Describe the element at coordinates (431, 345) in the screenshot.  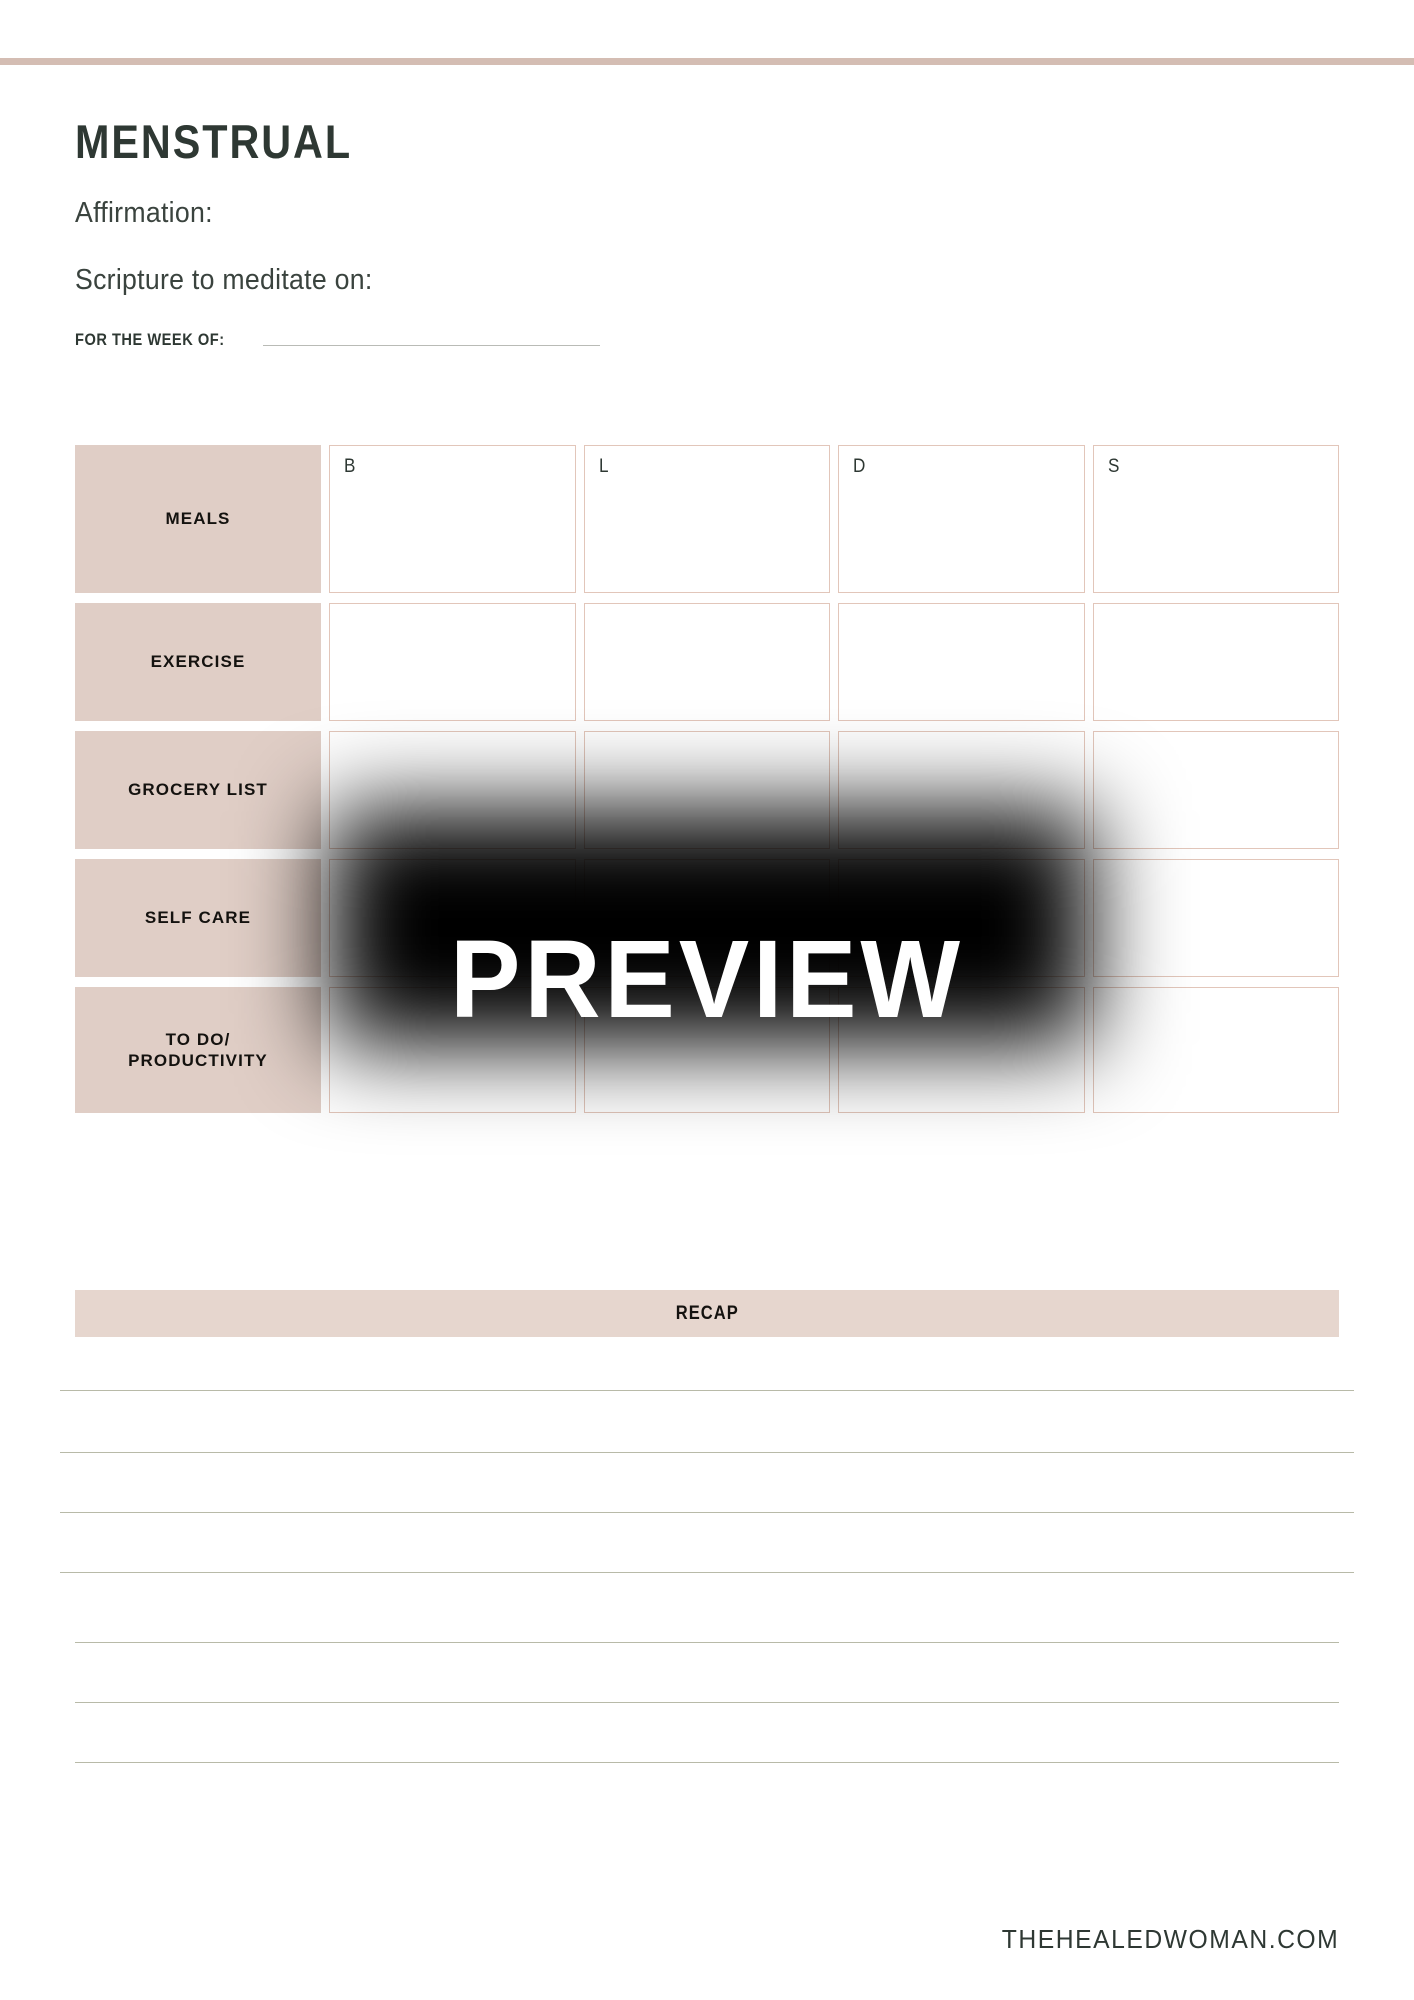
I see `week-of-input` at that location.